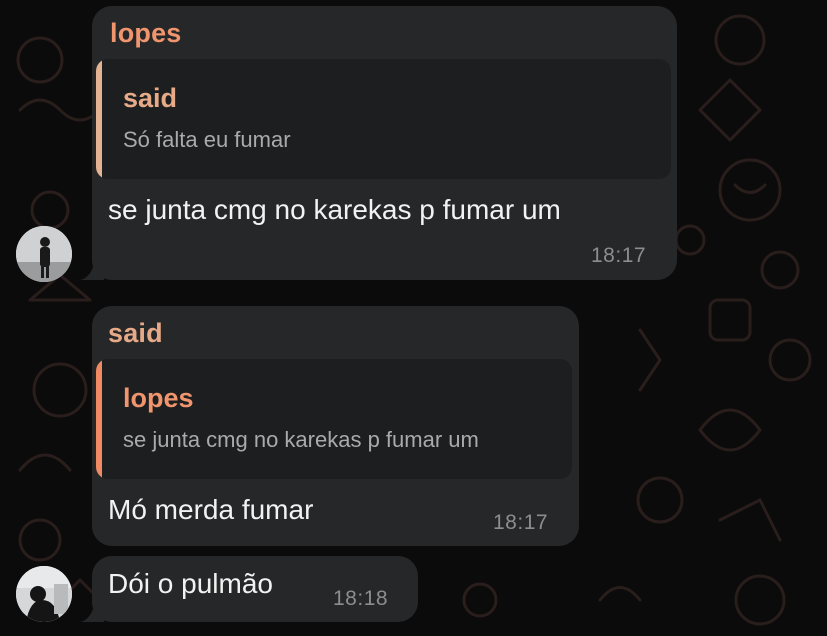  I want to click on message-bubble: Dói o pulmão 18:18, so click(249, 589).